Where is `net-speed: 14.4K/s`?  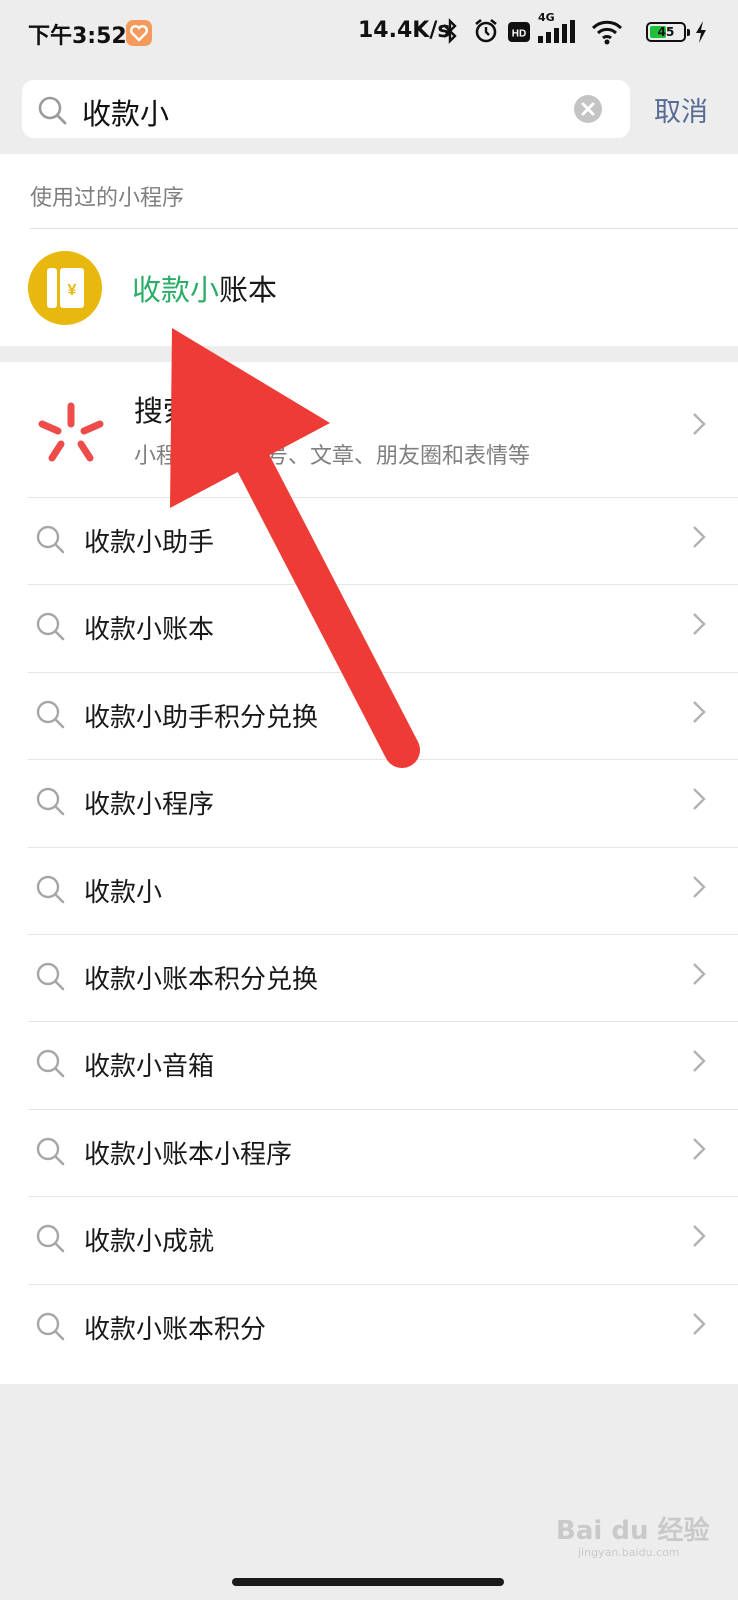 net-speed: 14.4K/s is located at coordinates (404, 30).